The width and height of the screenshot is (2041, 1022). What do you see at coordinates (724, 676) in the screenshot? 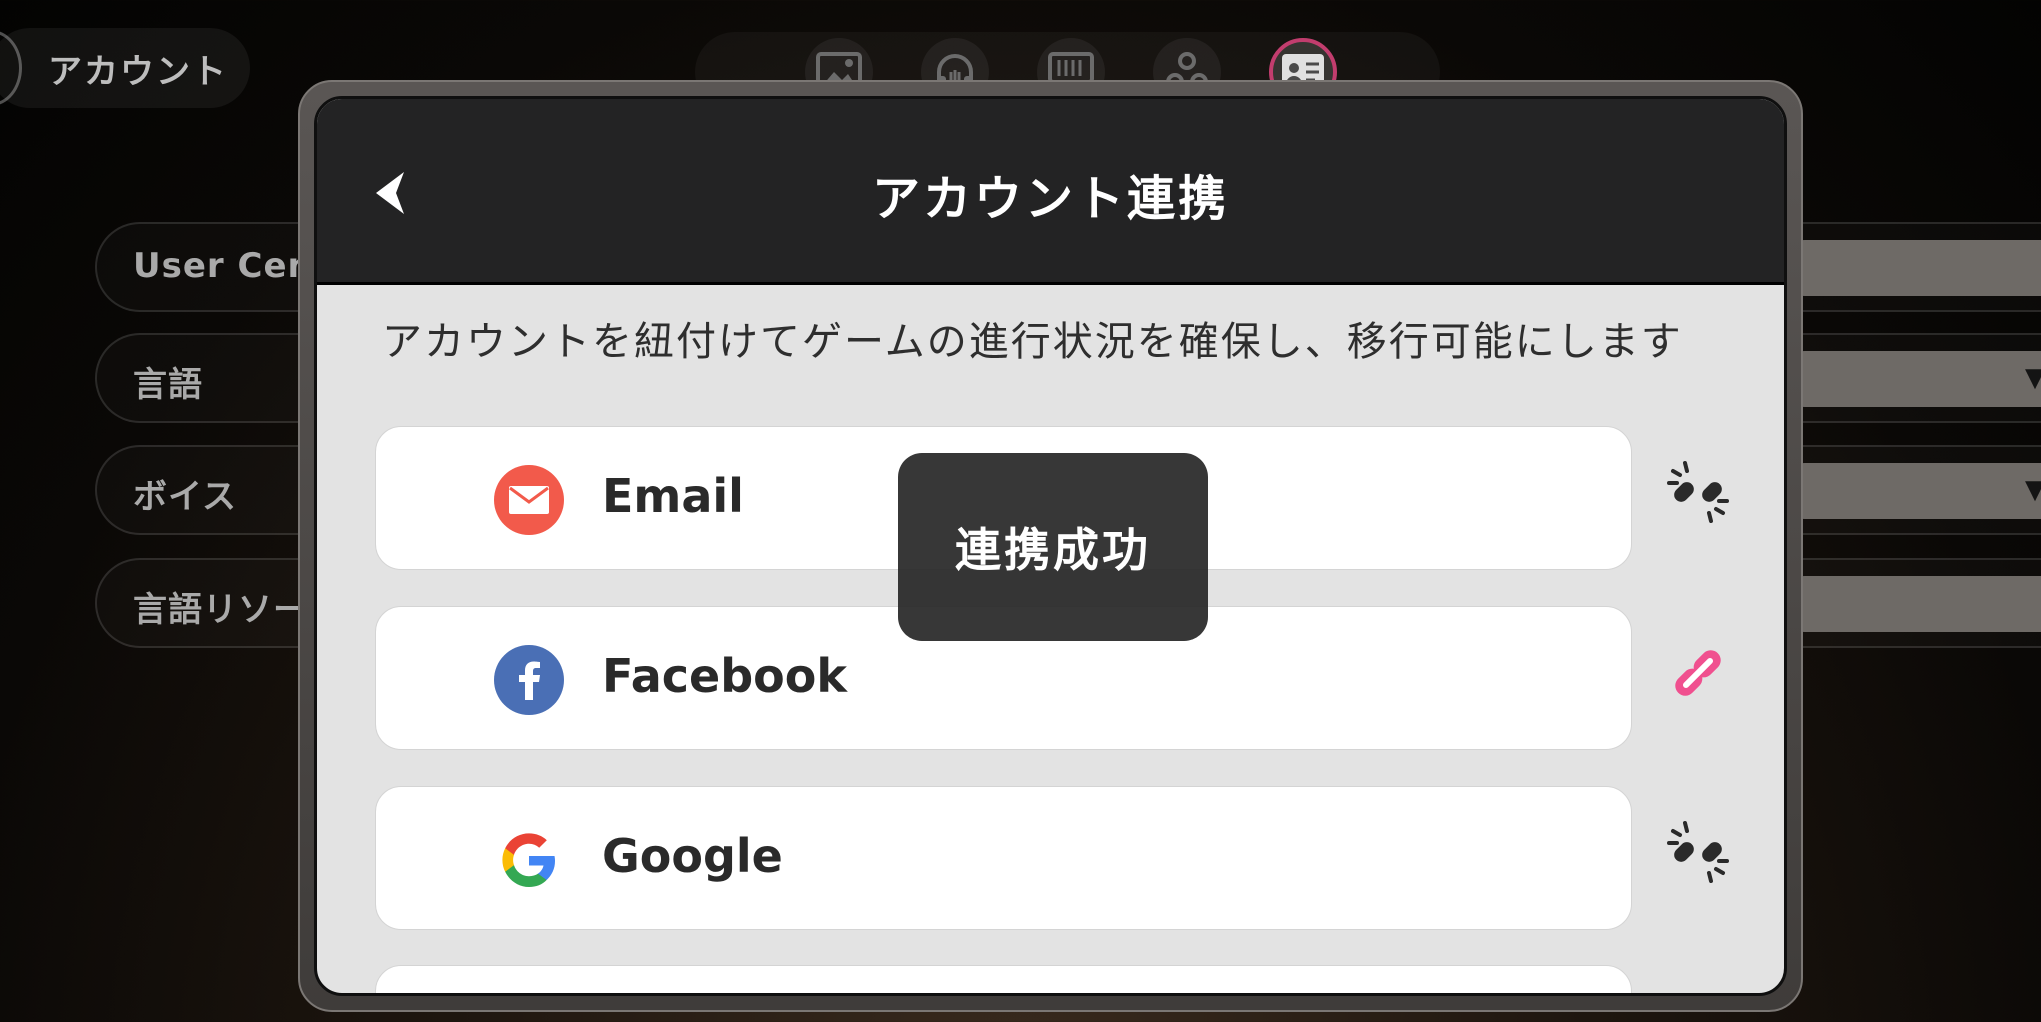
I see `account-name: Facebook` at bounding box center [724, 676].